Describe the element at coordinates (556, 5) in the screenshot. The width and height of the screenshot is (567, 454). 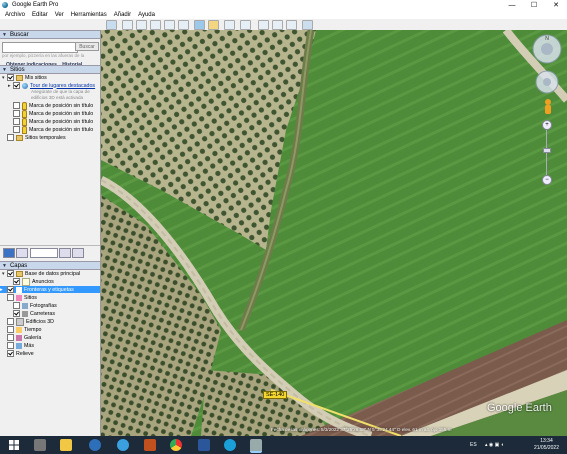
I see `close-button: ✕` at that location.